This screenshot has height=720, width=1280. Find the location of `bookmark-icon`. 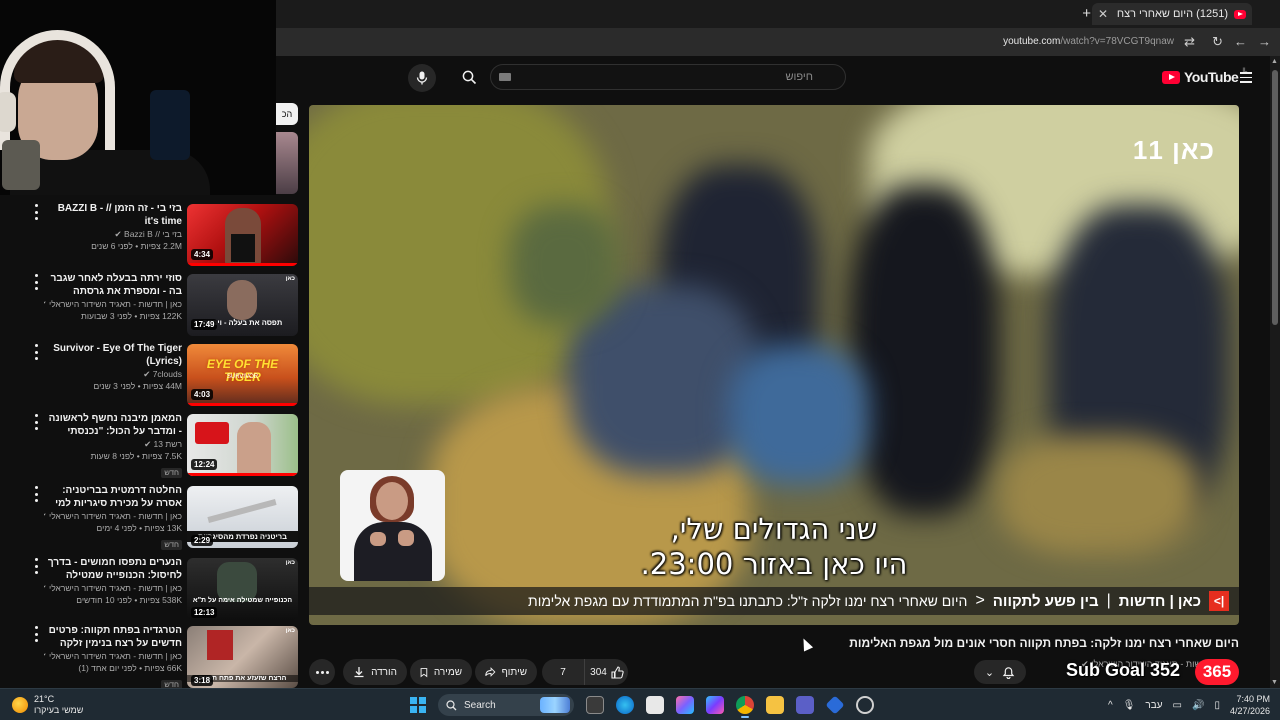

bookmark-icon is located at coordinates (424, 672).